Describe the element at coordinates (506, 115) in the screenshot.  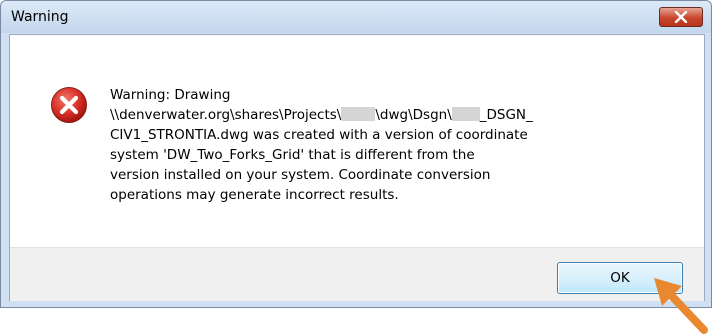
I see `path-part-3: _DSGN_` at that location.